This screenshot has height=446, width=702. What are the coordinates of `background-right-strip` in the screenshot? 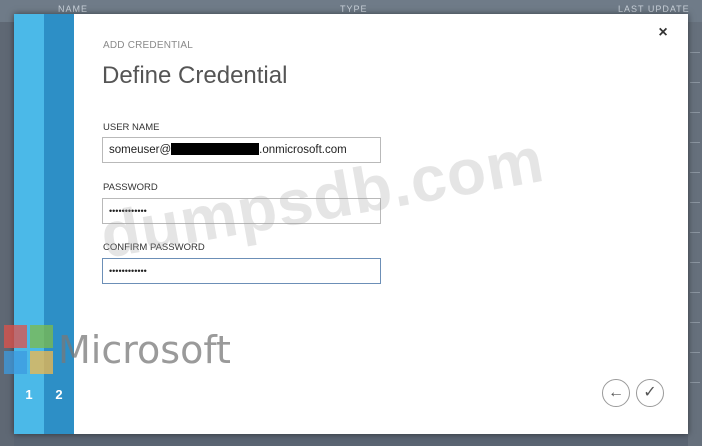 It's located at (695, 234).